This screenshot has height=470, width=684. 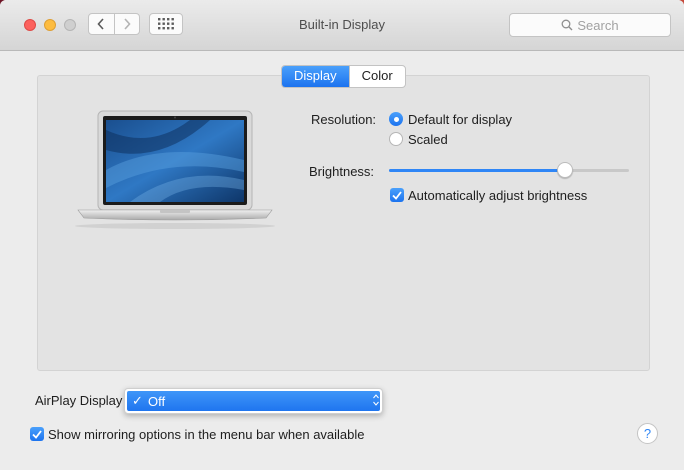 What do you see at coordinates (396, 119) in the screenshot?
I see `radio-default-for-display` at bounding box center [396, 119].